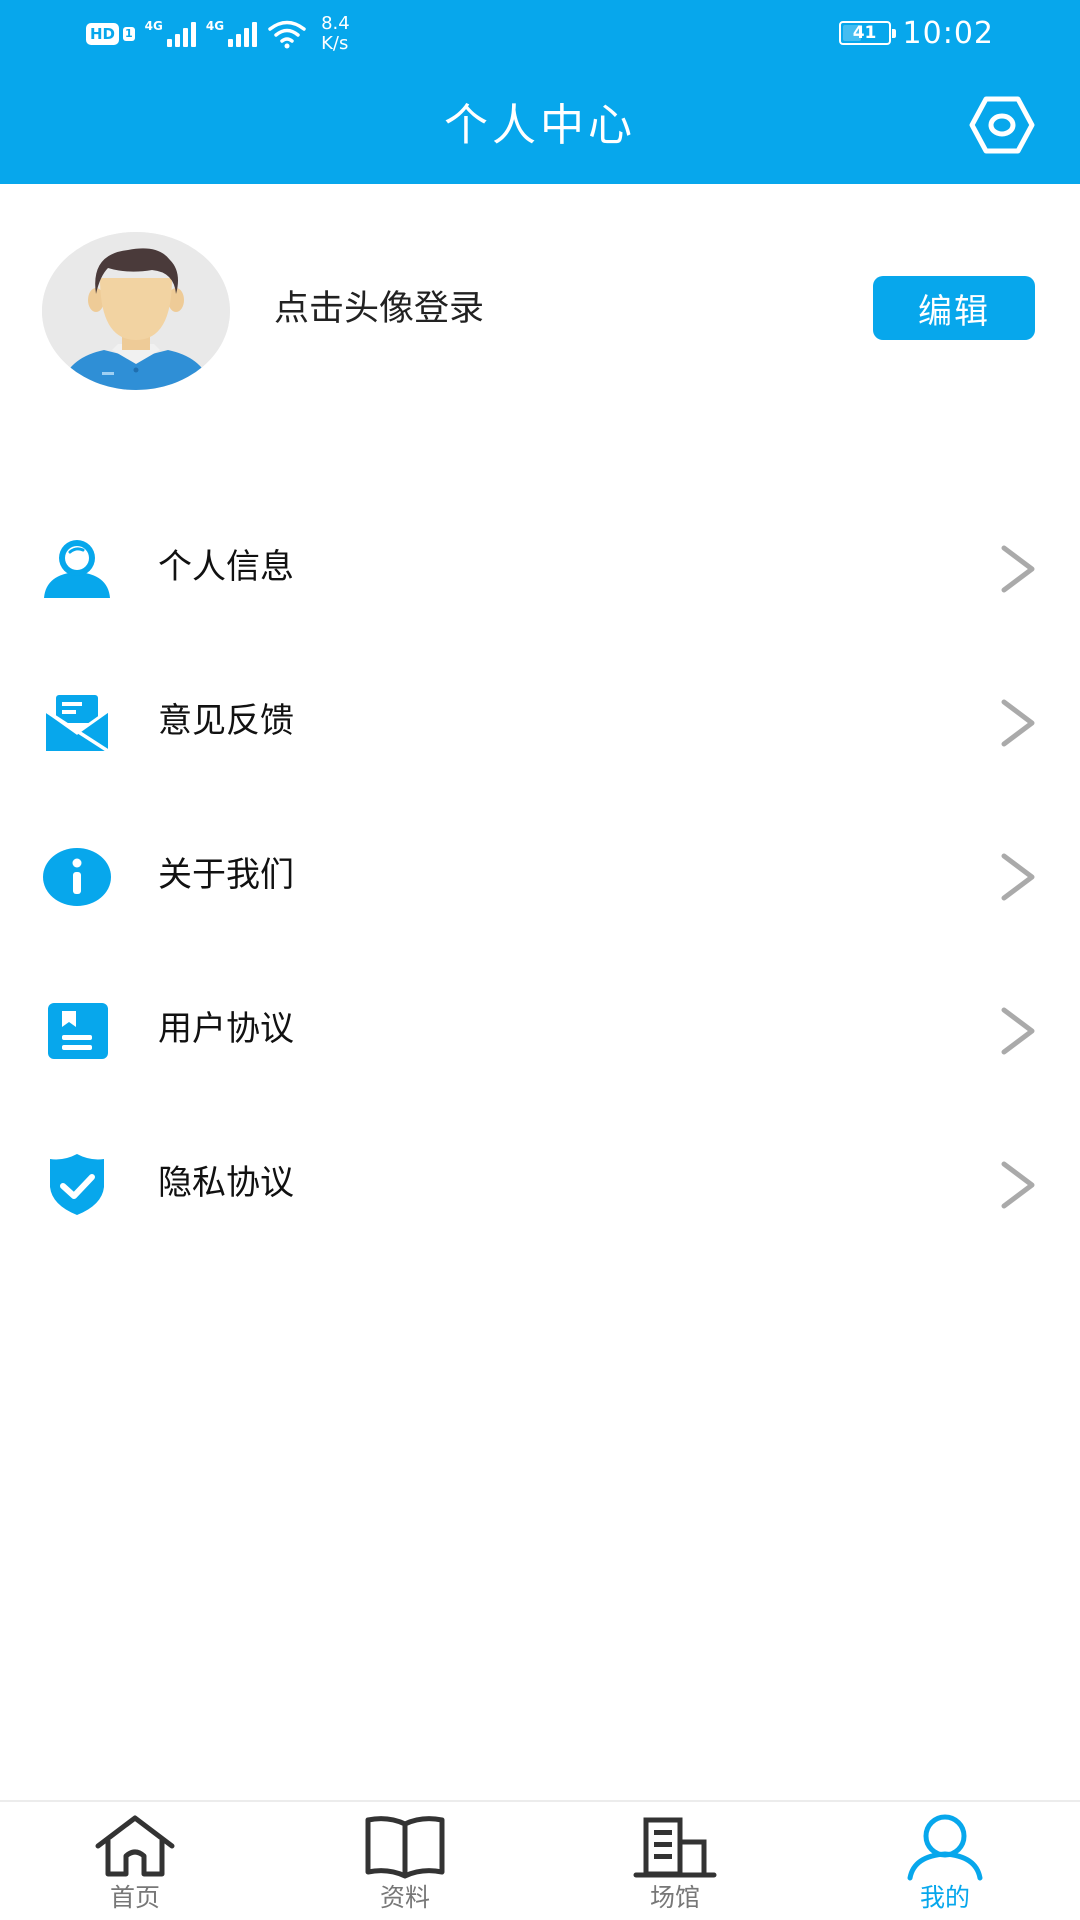 The width and height of the screenshot is (1080, 1920). I want to click on wifi-icon, so click(287, 34).